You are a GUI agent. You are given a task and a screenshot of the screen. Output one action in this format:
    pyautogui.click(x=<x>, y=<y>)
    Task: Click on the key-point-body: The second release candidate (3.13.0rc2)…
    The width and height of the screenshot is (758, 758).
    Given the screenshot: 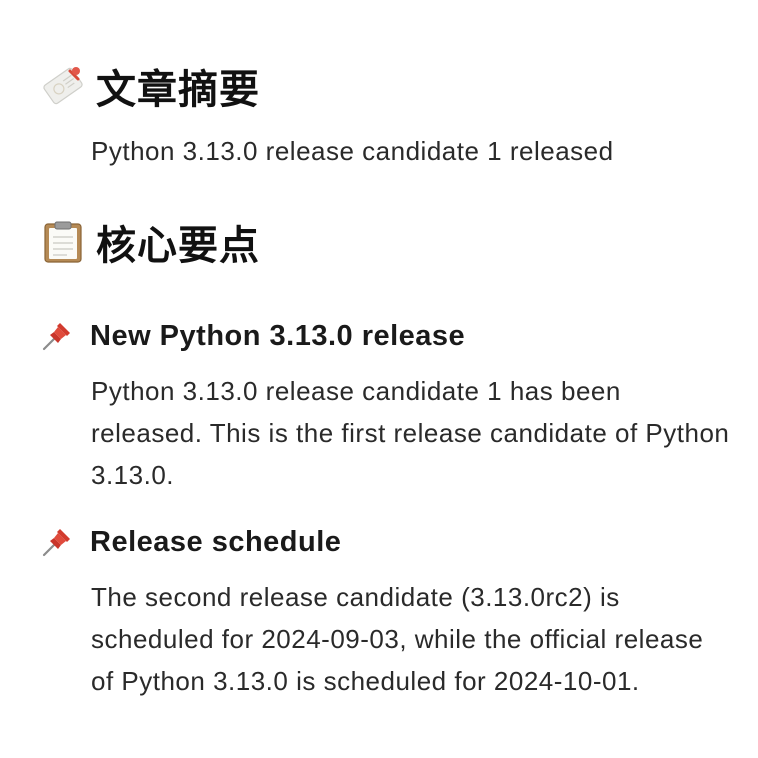 What is the action you would take?
    pyautogui.click(x=397, y=639)
    